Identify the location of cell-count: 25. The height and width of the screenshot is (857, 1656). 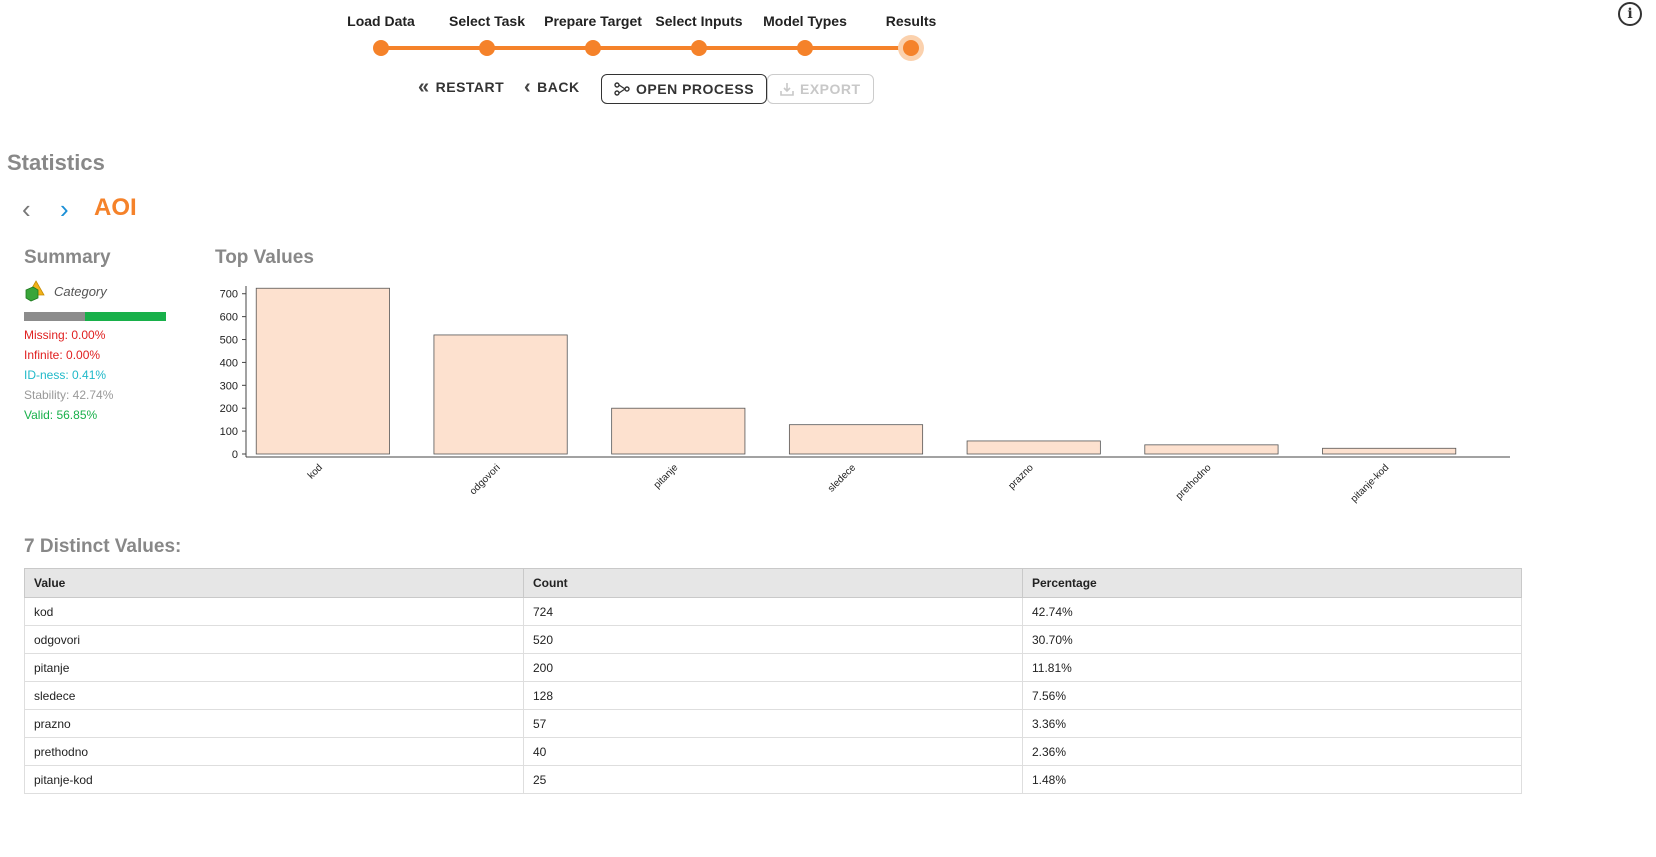
(773, 779).